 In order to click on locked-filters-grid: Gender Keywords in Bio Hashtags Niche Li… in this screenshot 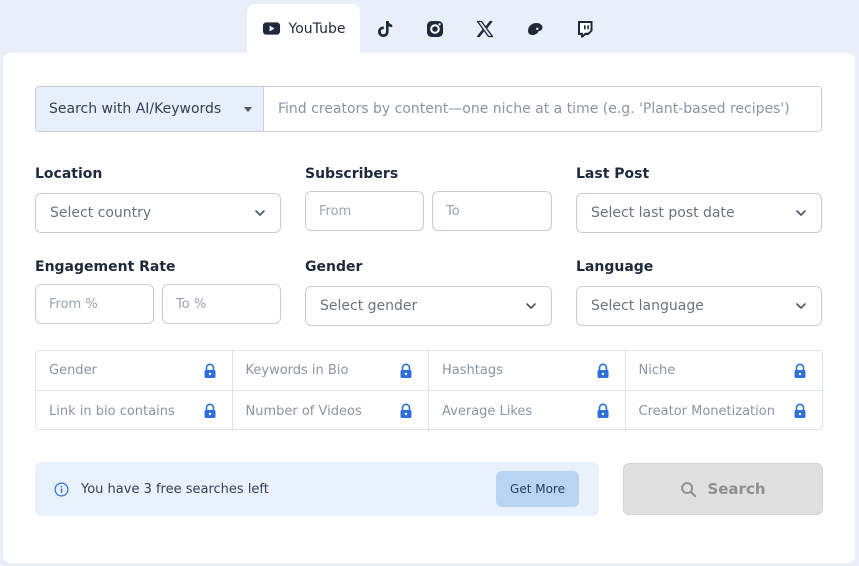, I will do `click(429, 390)`.